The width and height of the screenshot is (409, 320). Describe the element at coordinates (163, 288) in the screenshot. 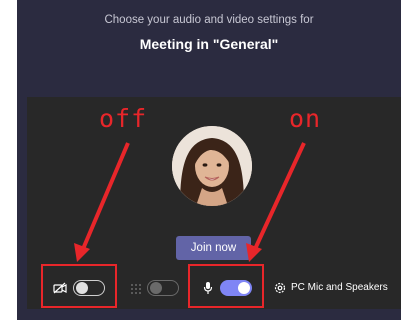

I see `background-blur-toggle` at that location.